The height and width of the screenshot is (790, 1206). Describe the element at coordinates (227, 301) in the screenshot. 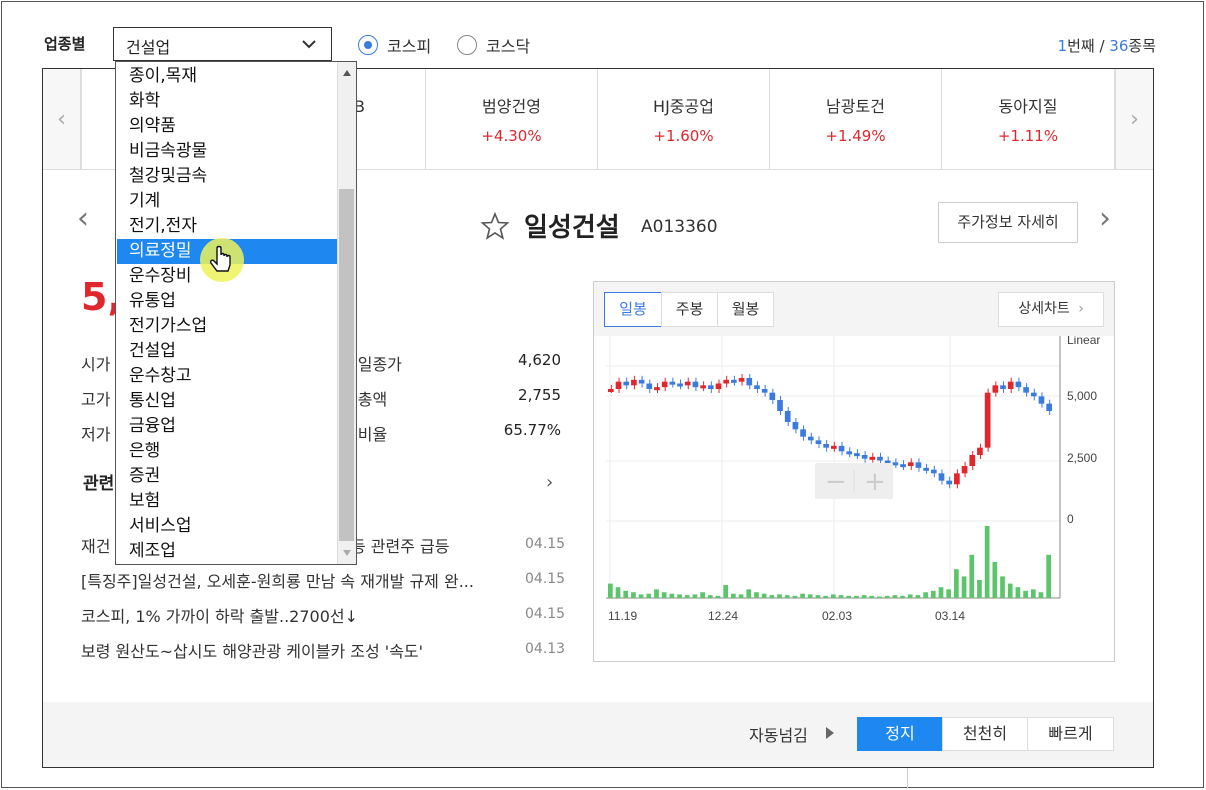

I see `dropdown-option: 유통업` at that location.